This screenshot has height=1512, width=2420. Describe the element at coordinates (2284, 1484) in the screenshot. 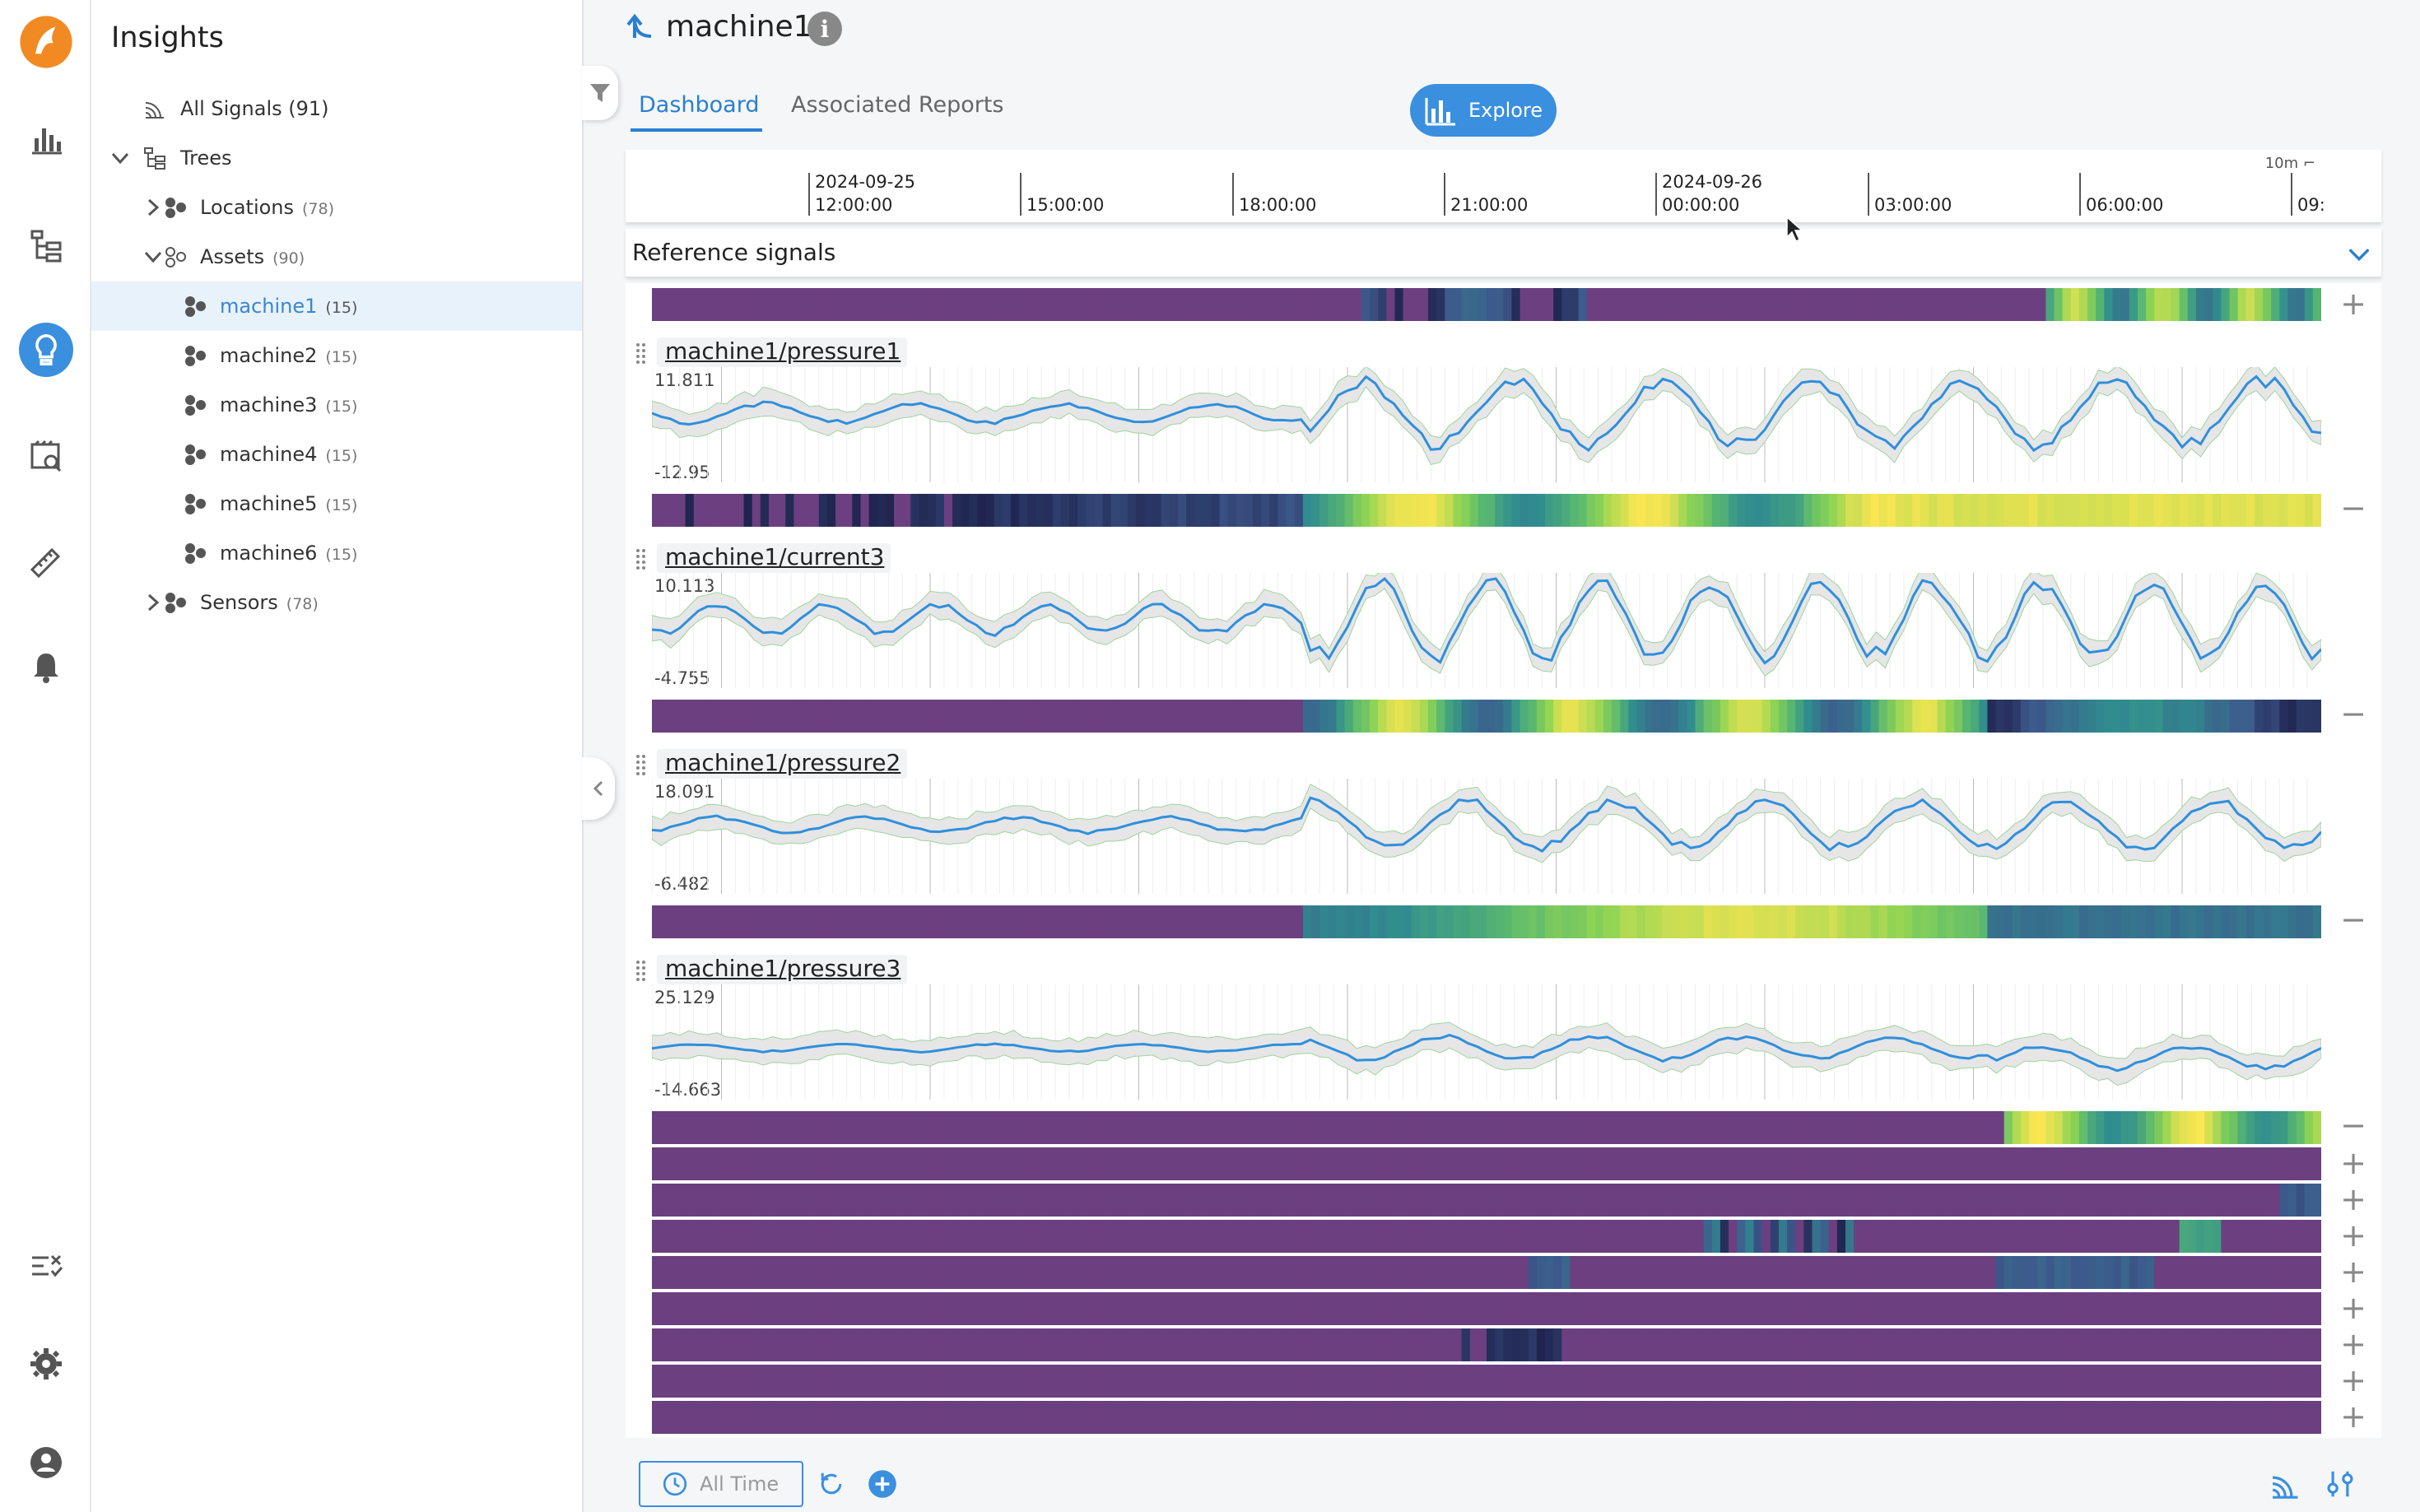

I see `signal-icon` at that location.